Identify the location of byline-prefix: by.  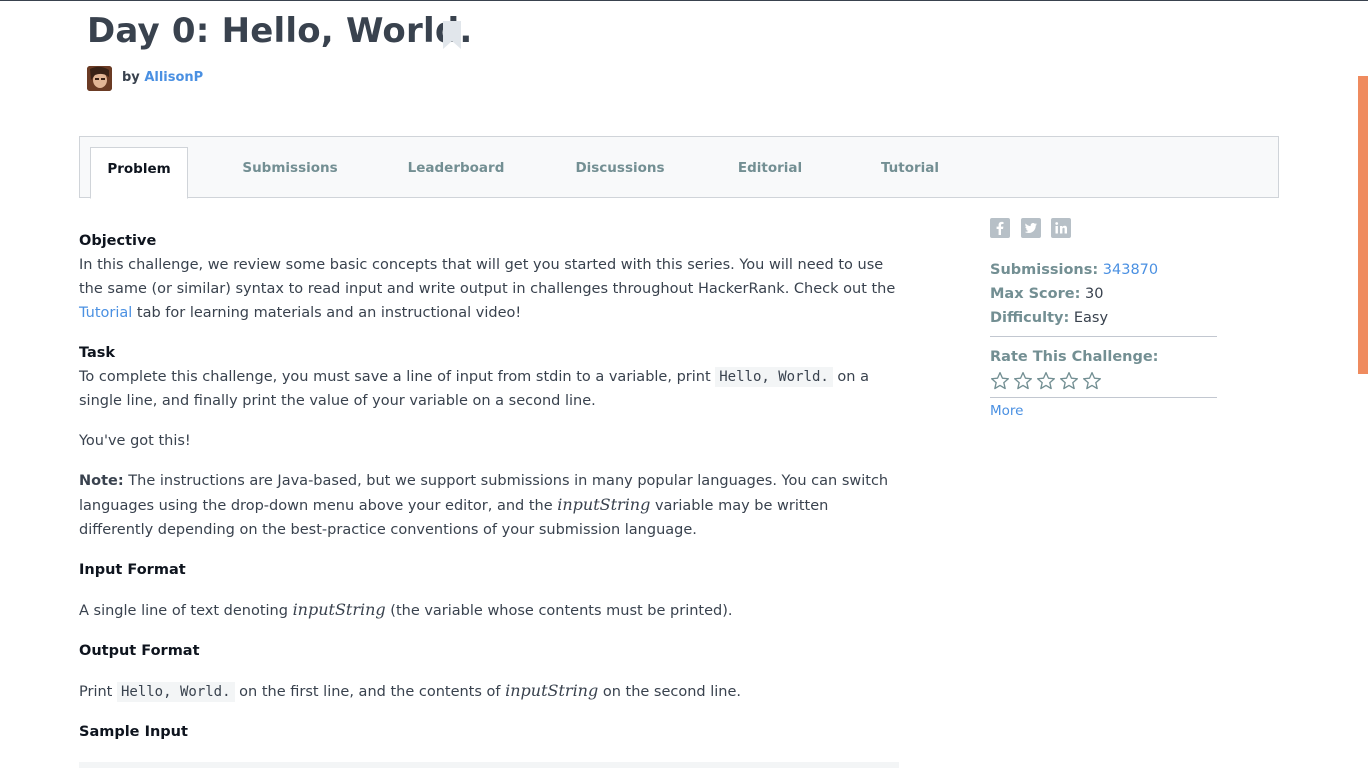
(131, 77).